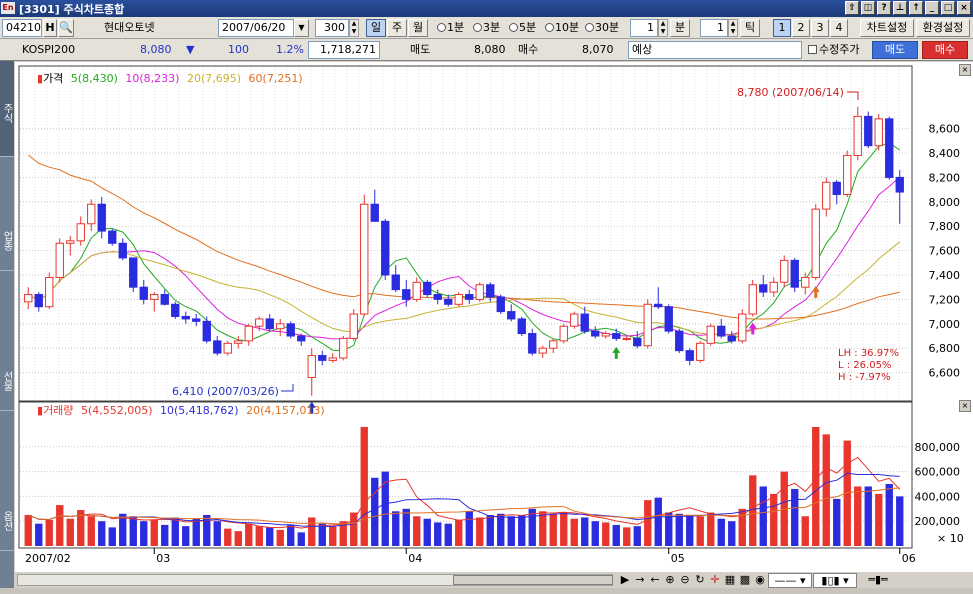 Image resolution: width=973 pixels, height=594 pixels. What do you see at coordinates (916, 8) in the screenshot?
I see `pin2-icon: ↑` at bounding box center [916, 8].